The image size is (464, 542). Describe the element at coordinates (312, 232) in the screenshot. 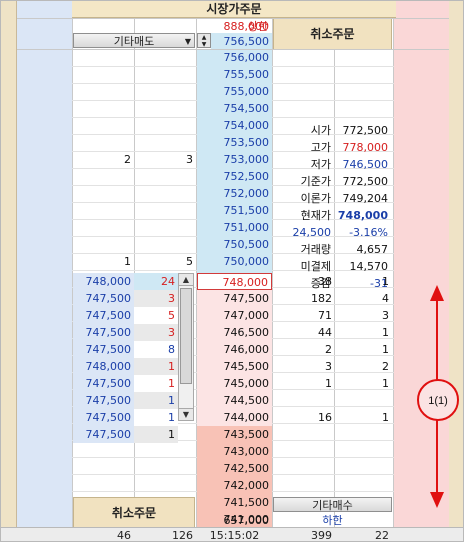

I see `info-label: 24,500` at that location.